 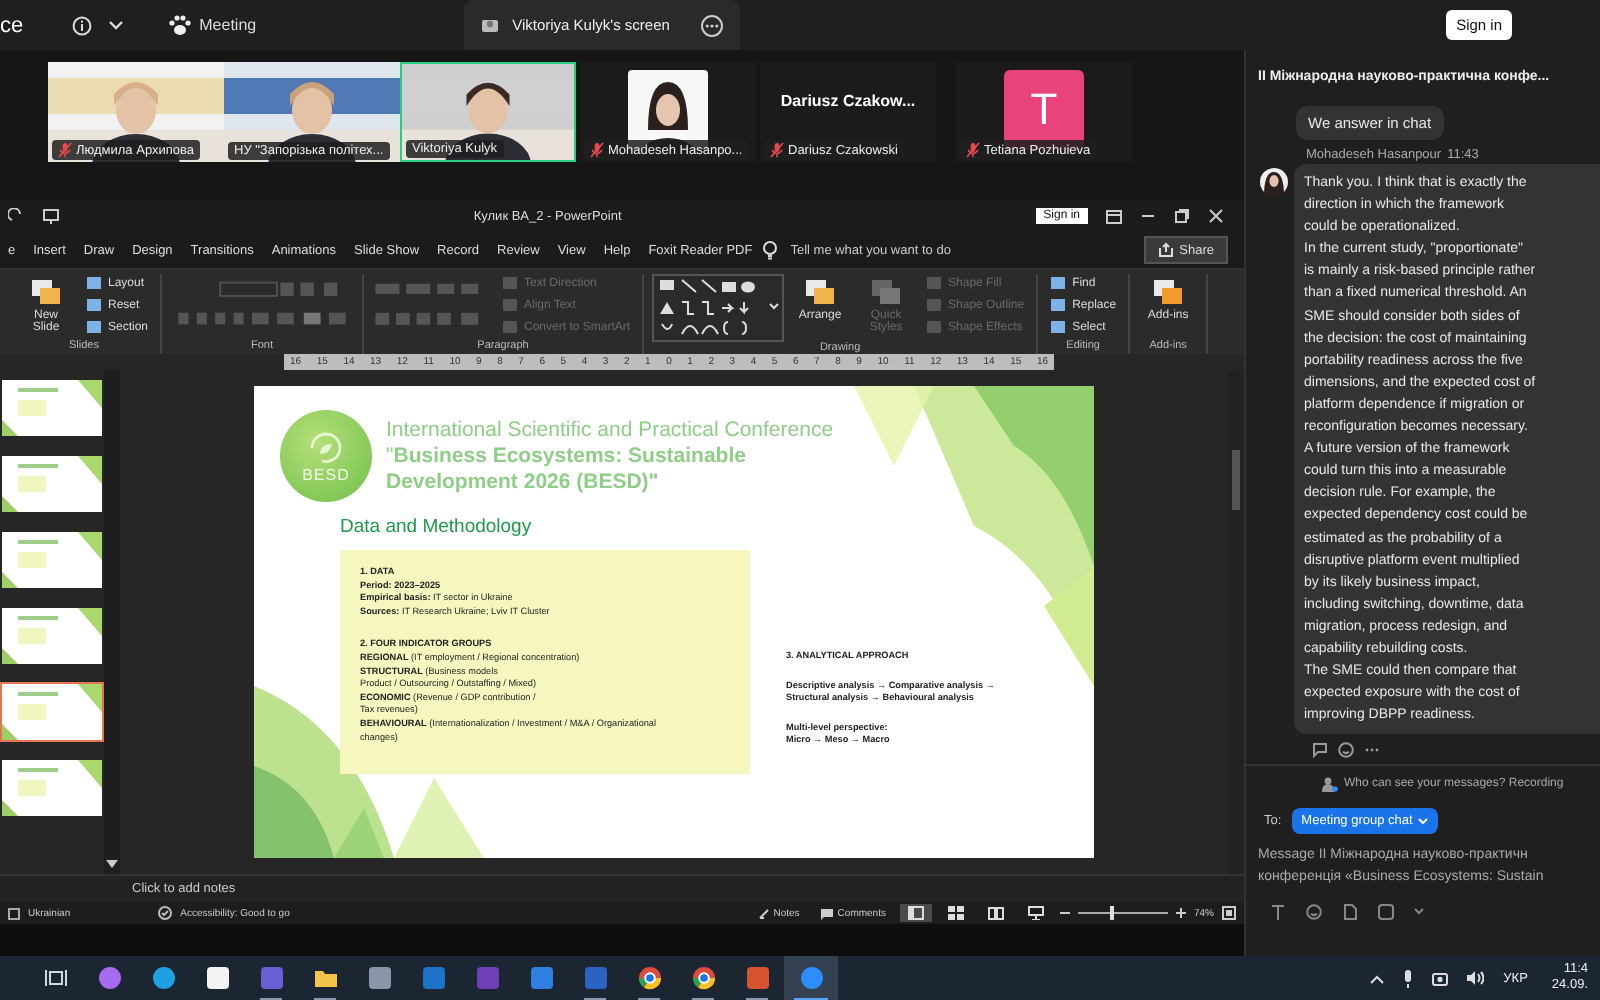 What do you see at coordinates (1407, 978) in the screenshot?
I see `microphone-icon` at bounding box center [1407, 978].